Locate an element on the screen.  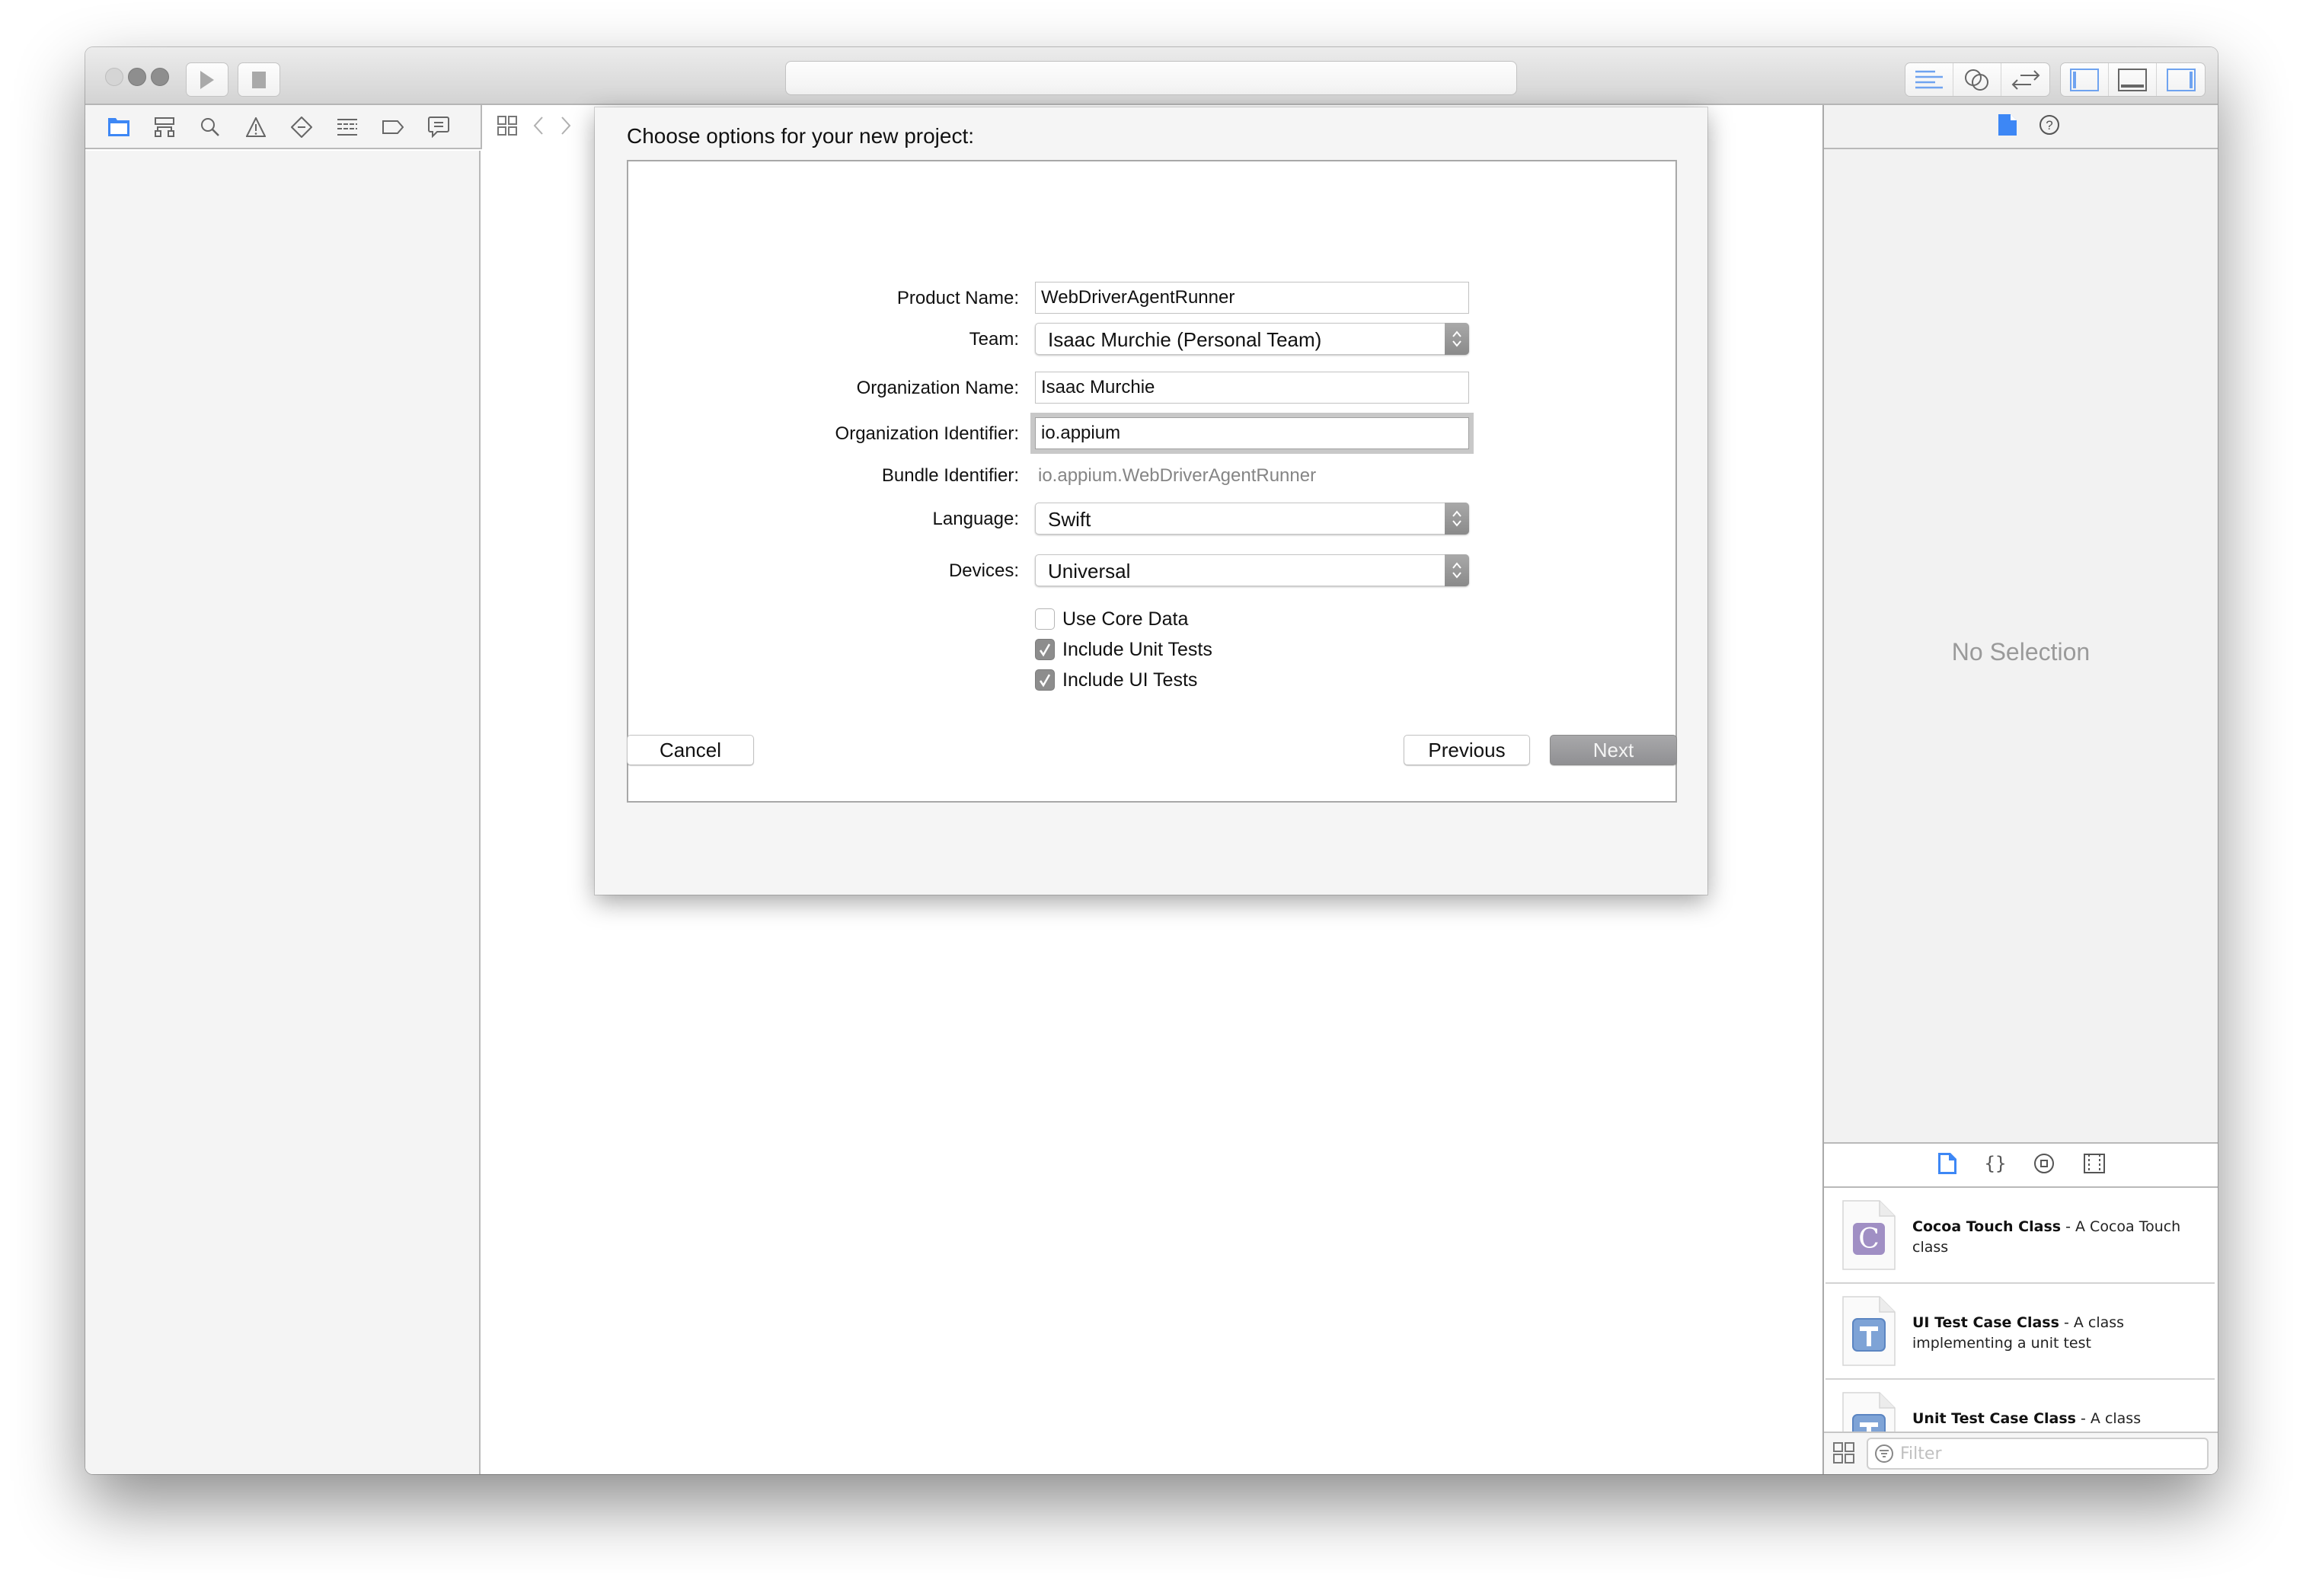
tab-breakpoint-navigator is located at coordinates (393, 127).